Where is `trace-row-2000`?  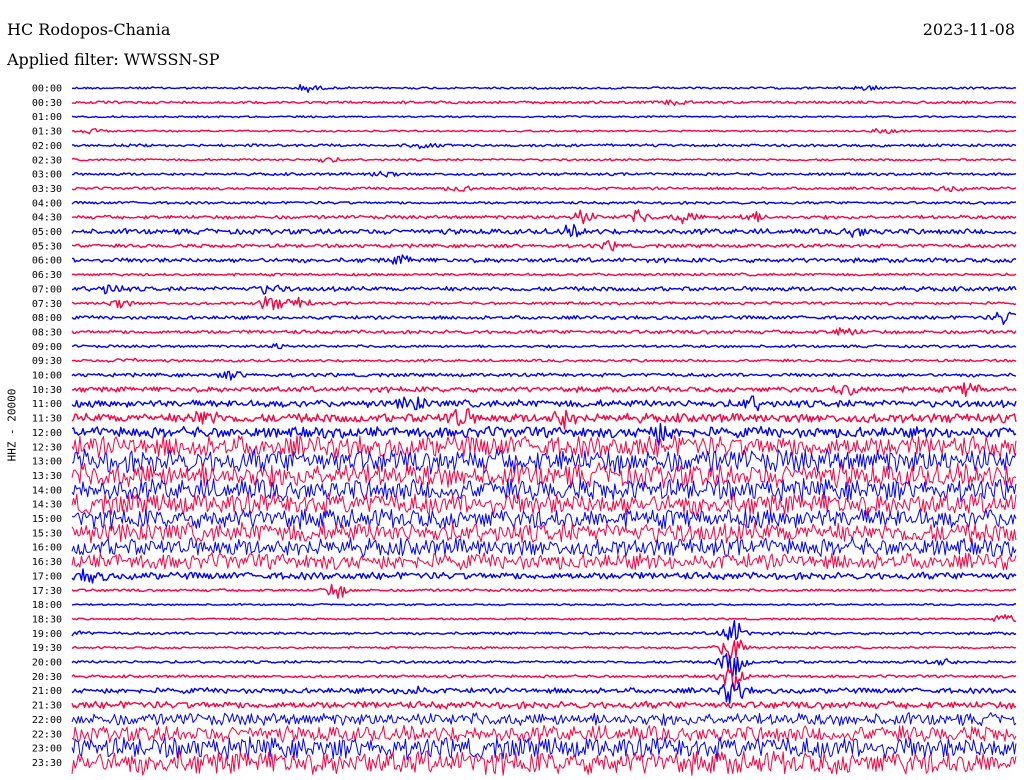
trace-row-2000 is located at coordinates (544, 665).